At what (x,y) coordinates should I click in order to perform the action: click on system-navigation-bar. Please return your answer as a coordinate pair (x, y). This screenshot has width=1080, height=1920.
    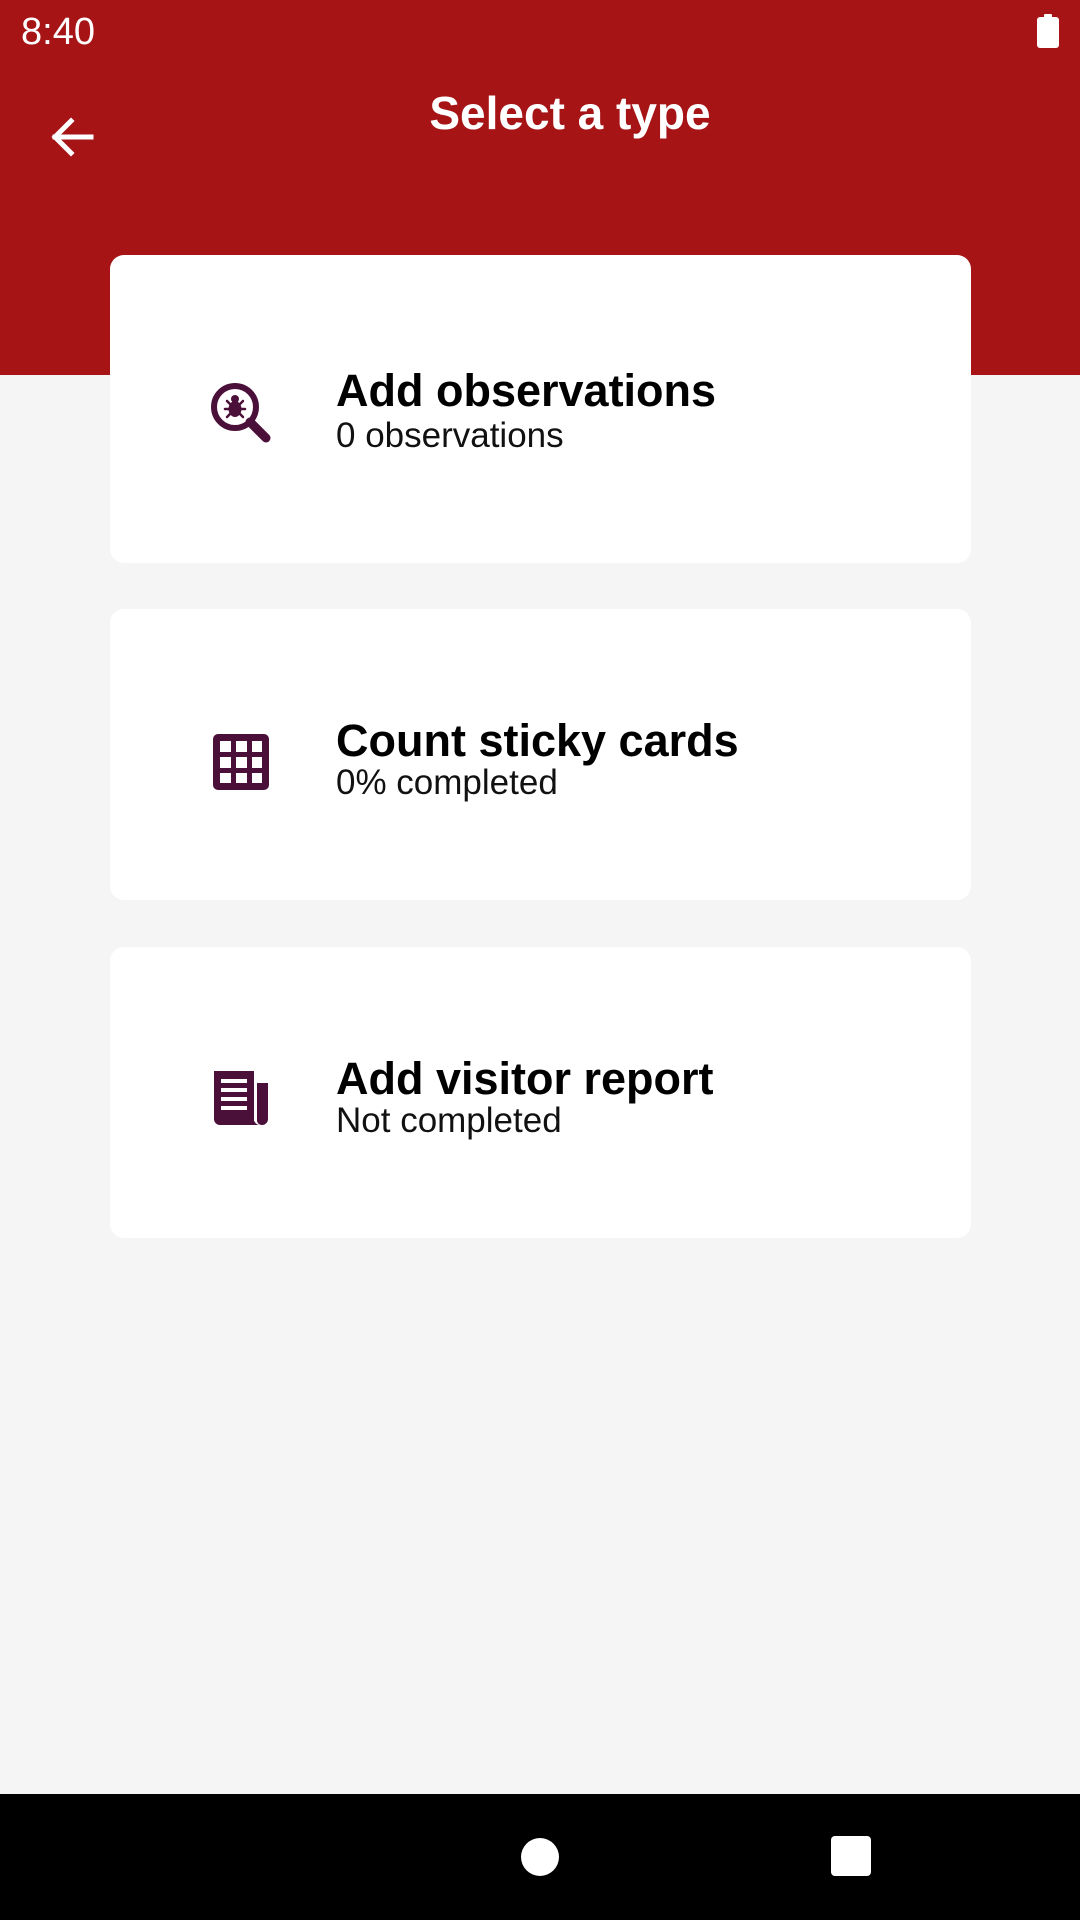
    Looking at the image, I should click on (540, 1857).